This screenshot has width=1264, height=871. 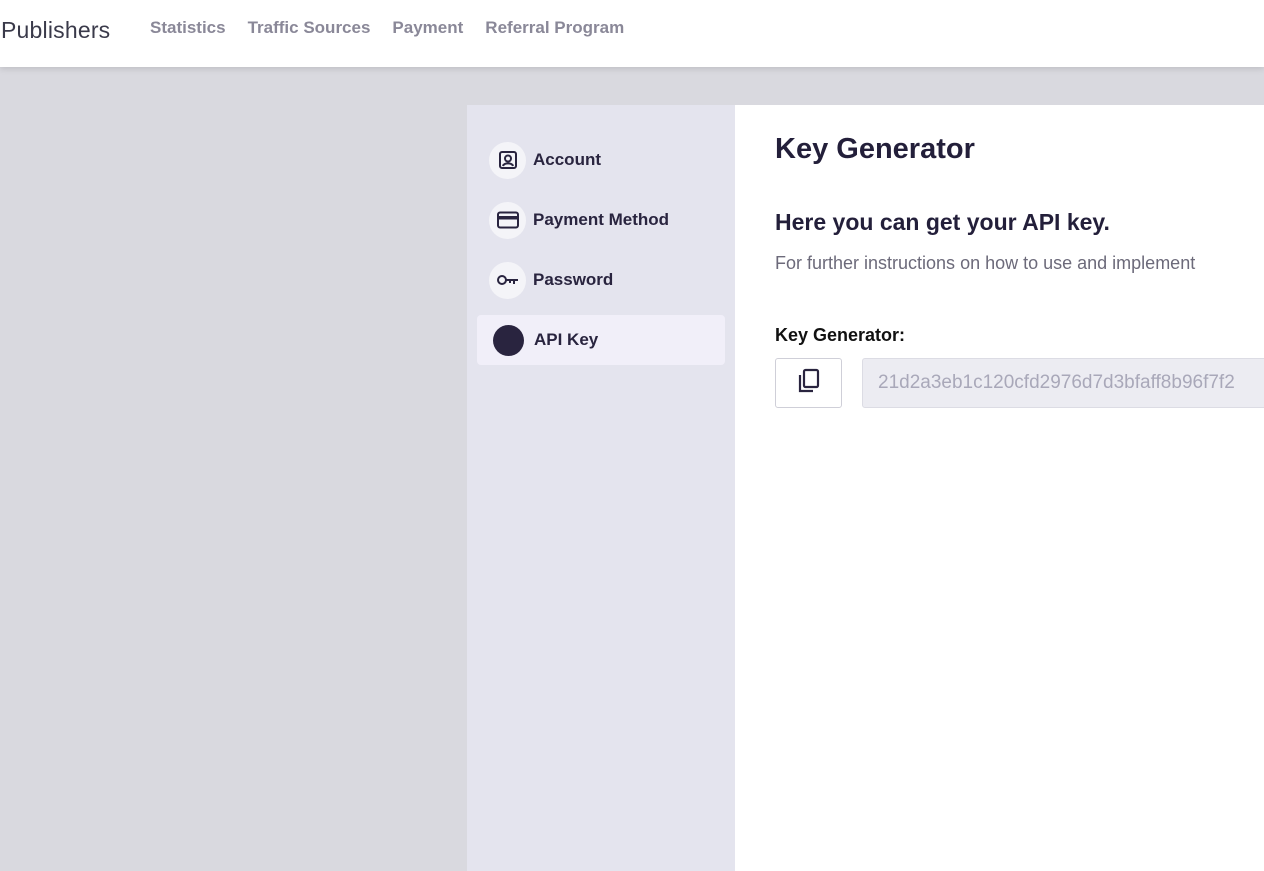 I want to click on nav-statistics: Statistics, so click(x=188, y=28).